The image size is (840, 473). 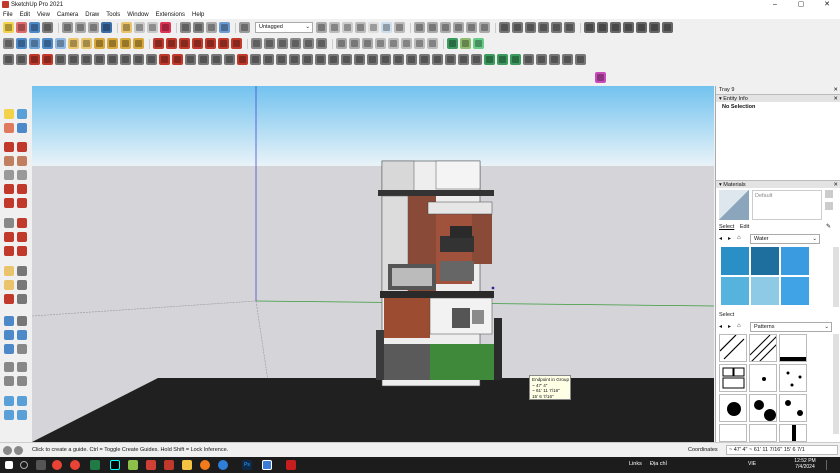 I want to click on ext-tool-8-icon, so click(x=99, y=59).